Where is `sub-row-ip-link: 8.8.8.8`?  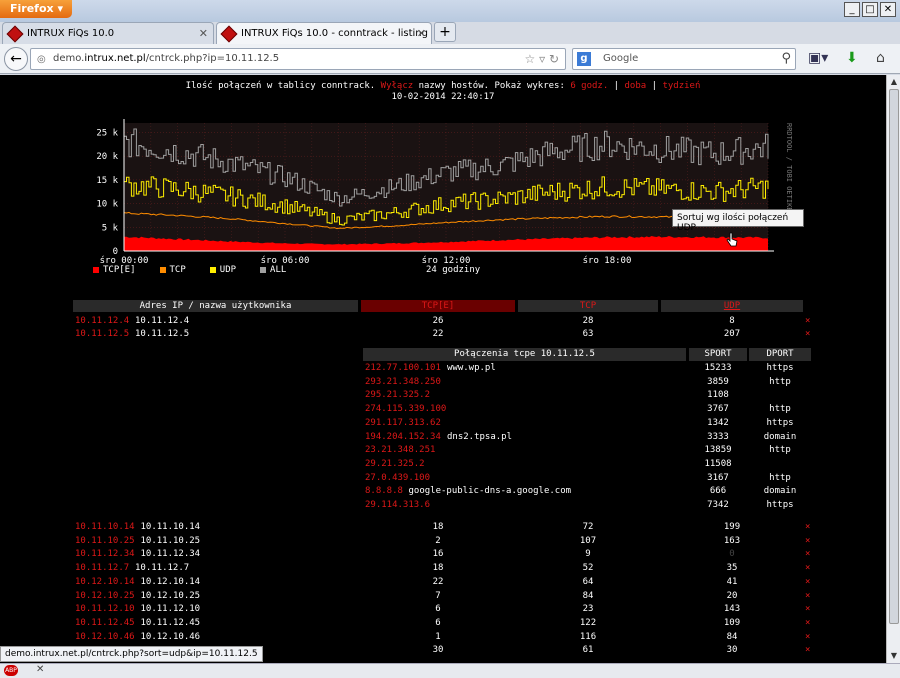
sub-row-ip-link: 8.8.8.8 is located at coordinates (384, 491).